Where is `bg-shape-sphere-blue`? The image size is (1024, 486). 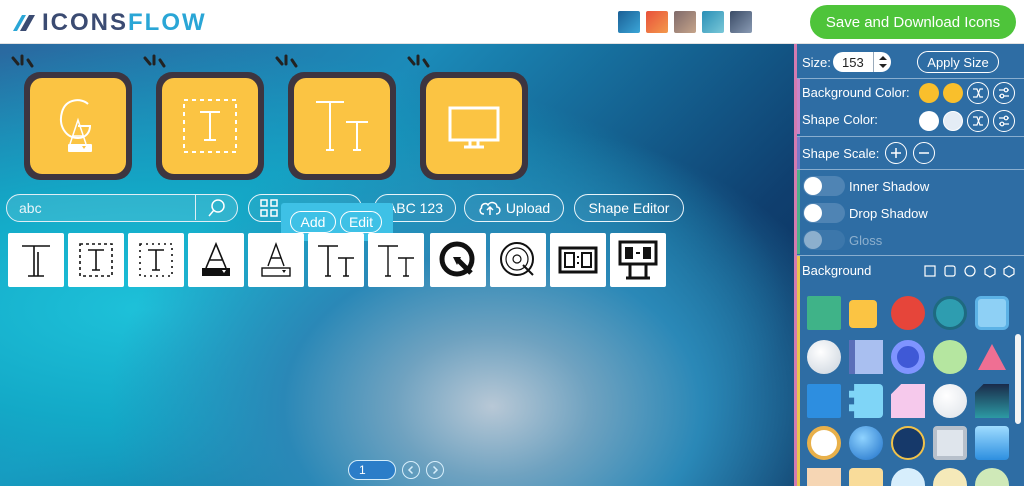 bg-shape-sphere-blue is located at coordinates (866, 443).